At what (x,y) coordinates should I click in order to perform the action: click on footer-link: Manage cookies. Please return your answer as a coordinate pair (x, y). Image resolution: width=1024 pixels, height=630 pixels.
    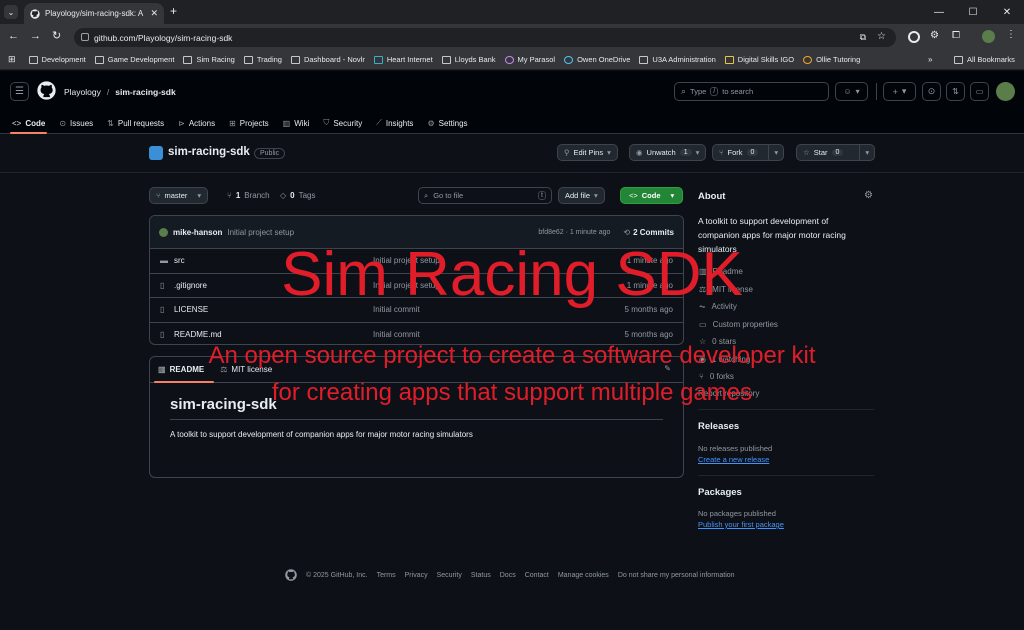
    Looking at the image, I should click on (583, 575).